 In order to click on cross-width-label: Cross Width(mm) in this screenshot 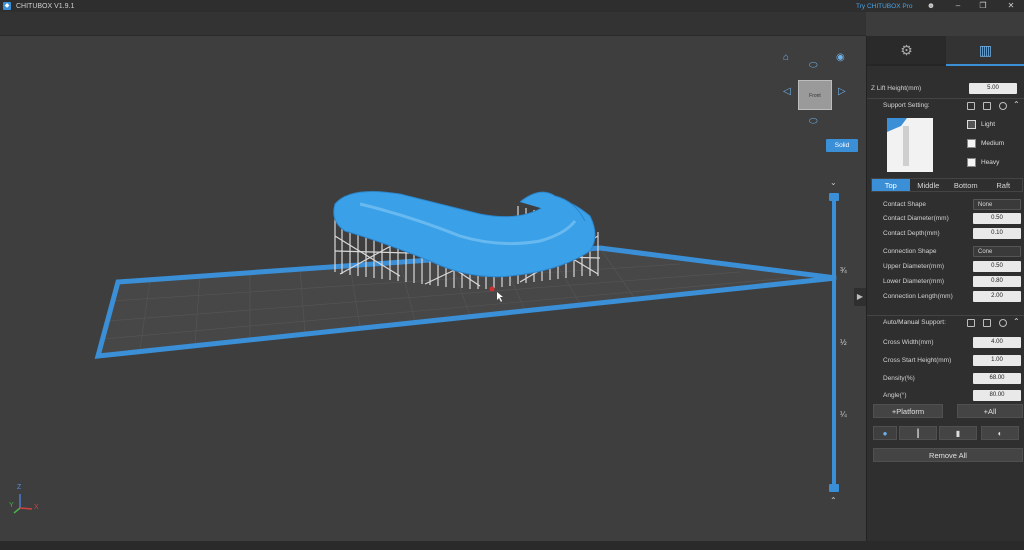, I will do `click(908, 342)`.